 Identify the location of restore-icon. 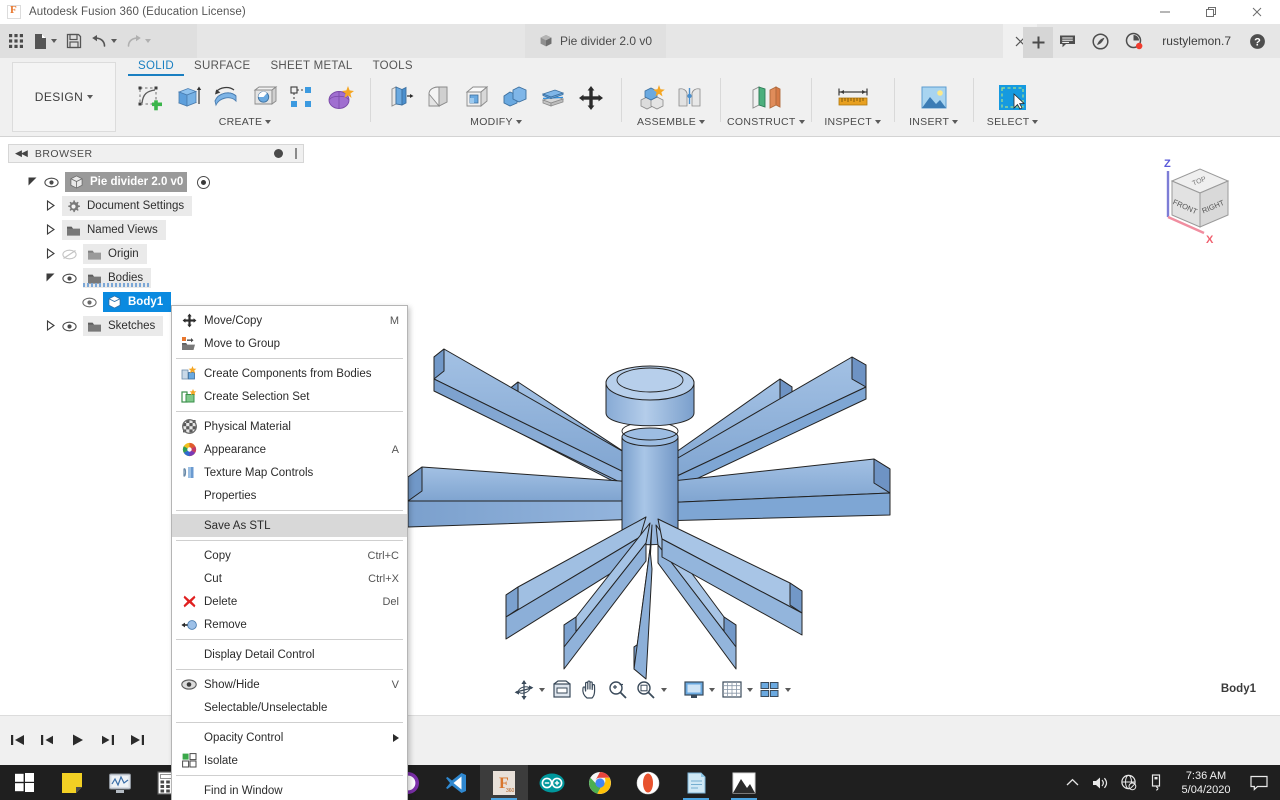
(1211, 12).